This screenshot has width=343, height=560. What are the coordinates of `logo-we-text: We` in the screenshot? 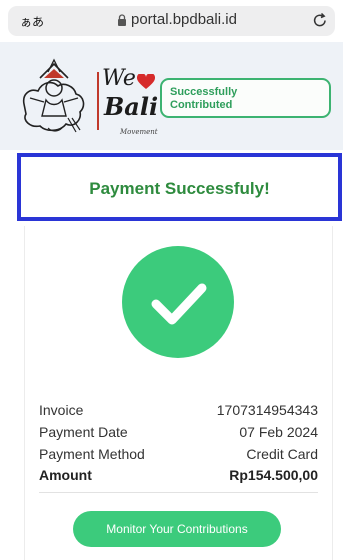 It's located at (119, 78).